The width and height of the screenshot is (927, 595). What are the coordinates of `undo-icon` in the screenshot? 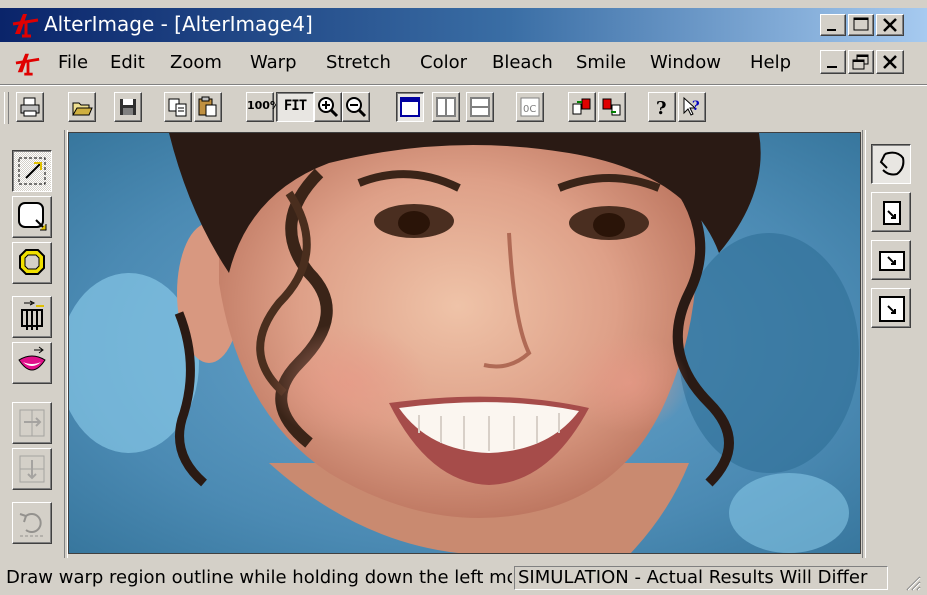 It's located at (31, 525).